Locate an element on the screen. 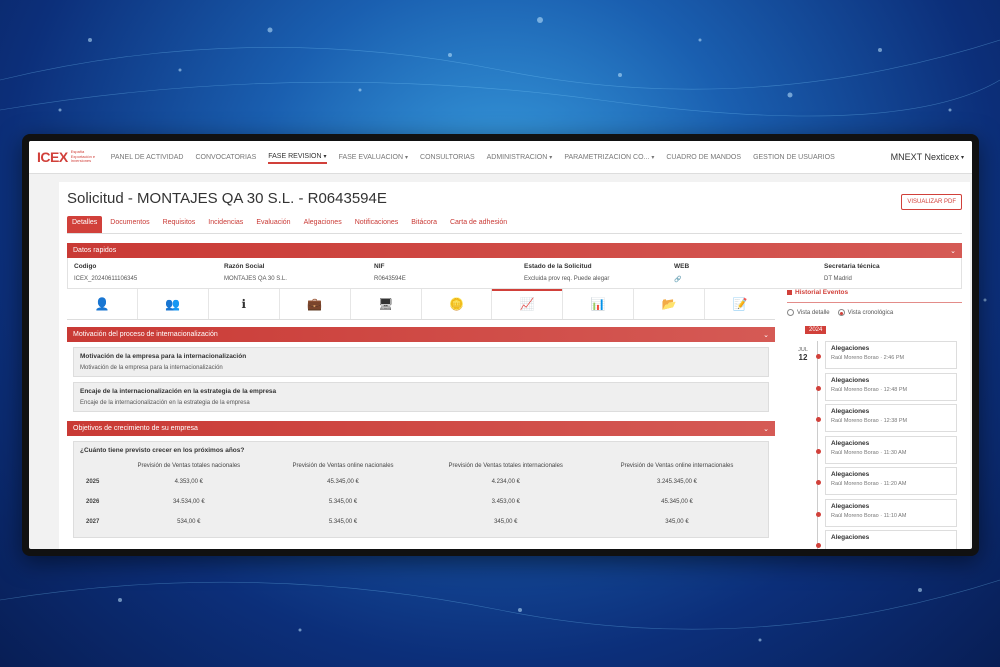  nav-item: ADMINISTRACION ▾ is located at coordinates (520, 157).